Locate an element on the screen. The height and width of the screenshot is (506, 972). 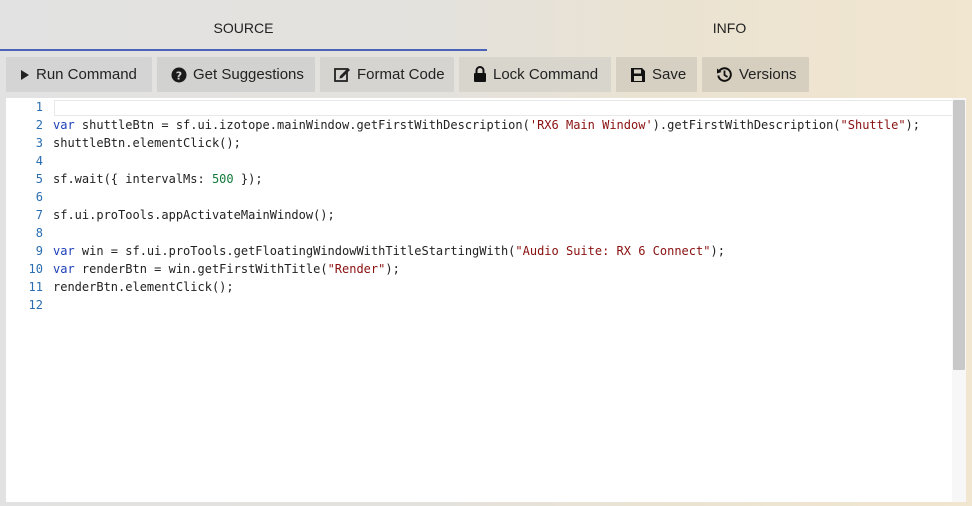
play-icon is located at coordinates (25, 75).